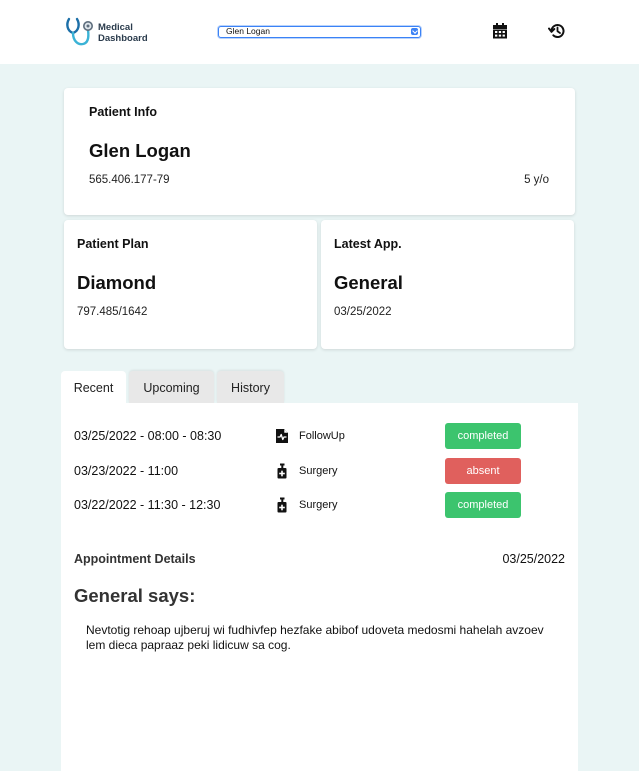 Image resolution: width=639 pixels, height=771 pixels. Describe the element at coordinates (79, 31) in the screenshot. I see `stethoscope-icon` at that location.